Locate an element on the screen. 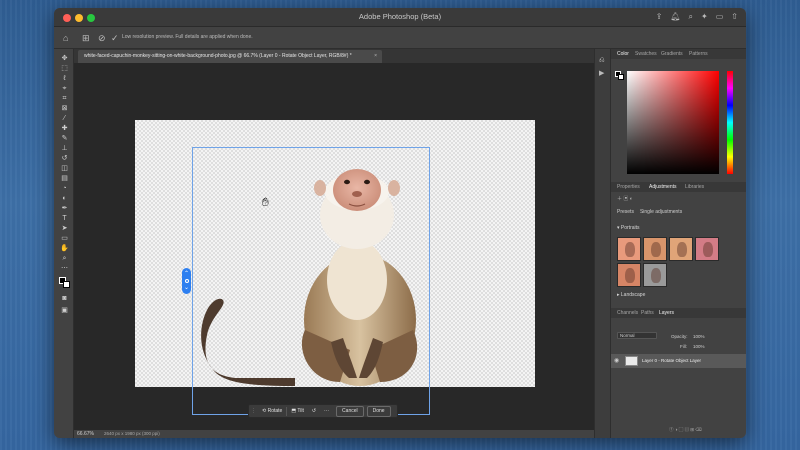 The width and height of the screenshot is (800, 450). screen-mode-icon: ▣ is located at coordinates (64, 311).